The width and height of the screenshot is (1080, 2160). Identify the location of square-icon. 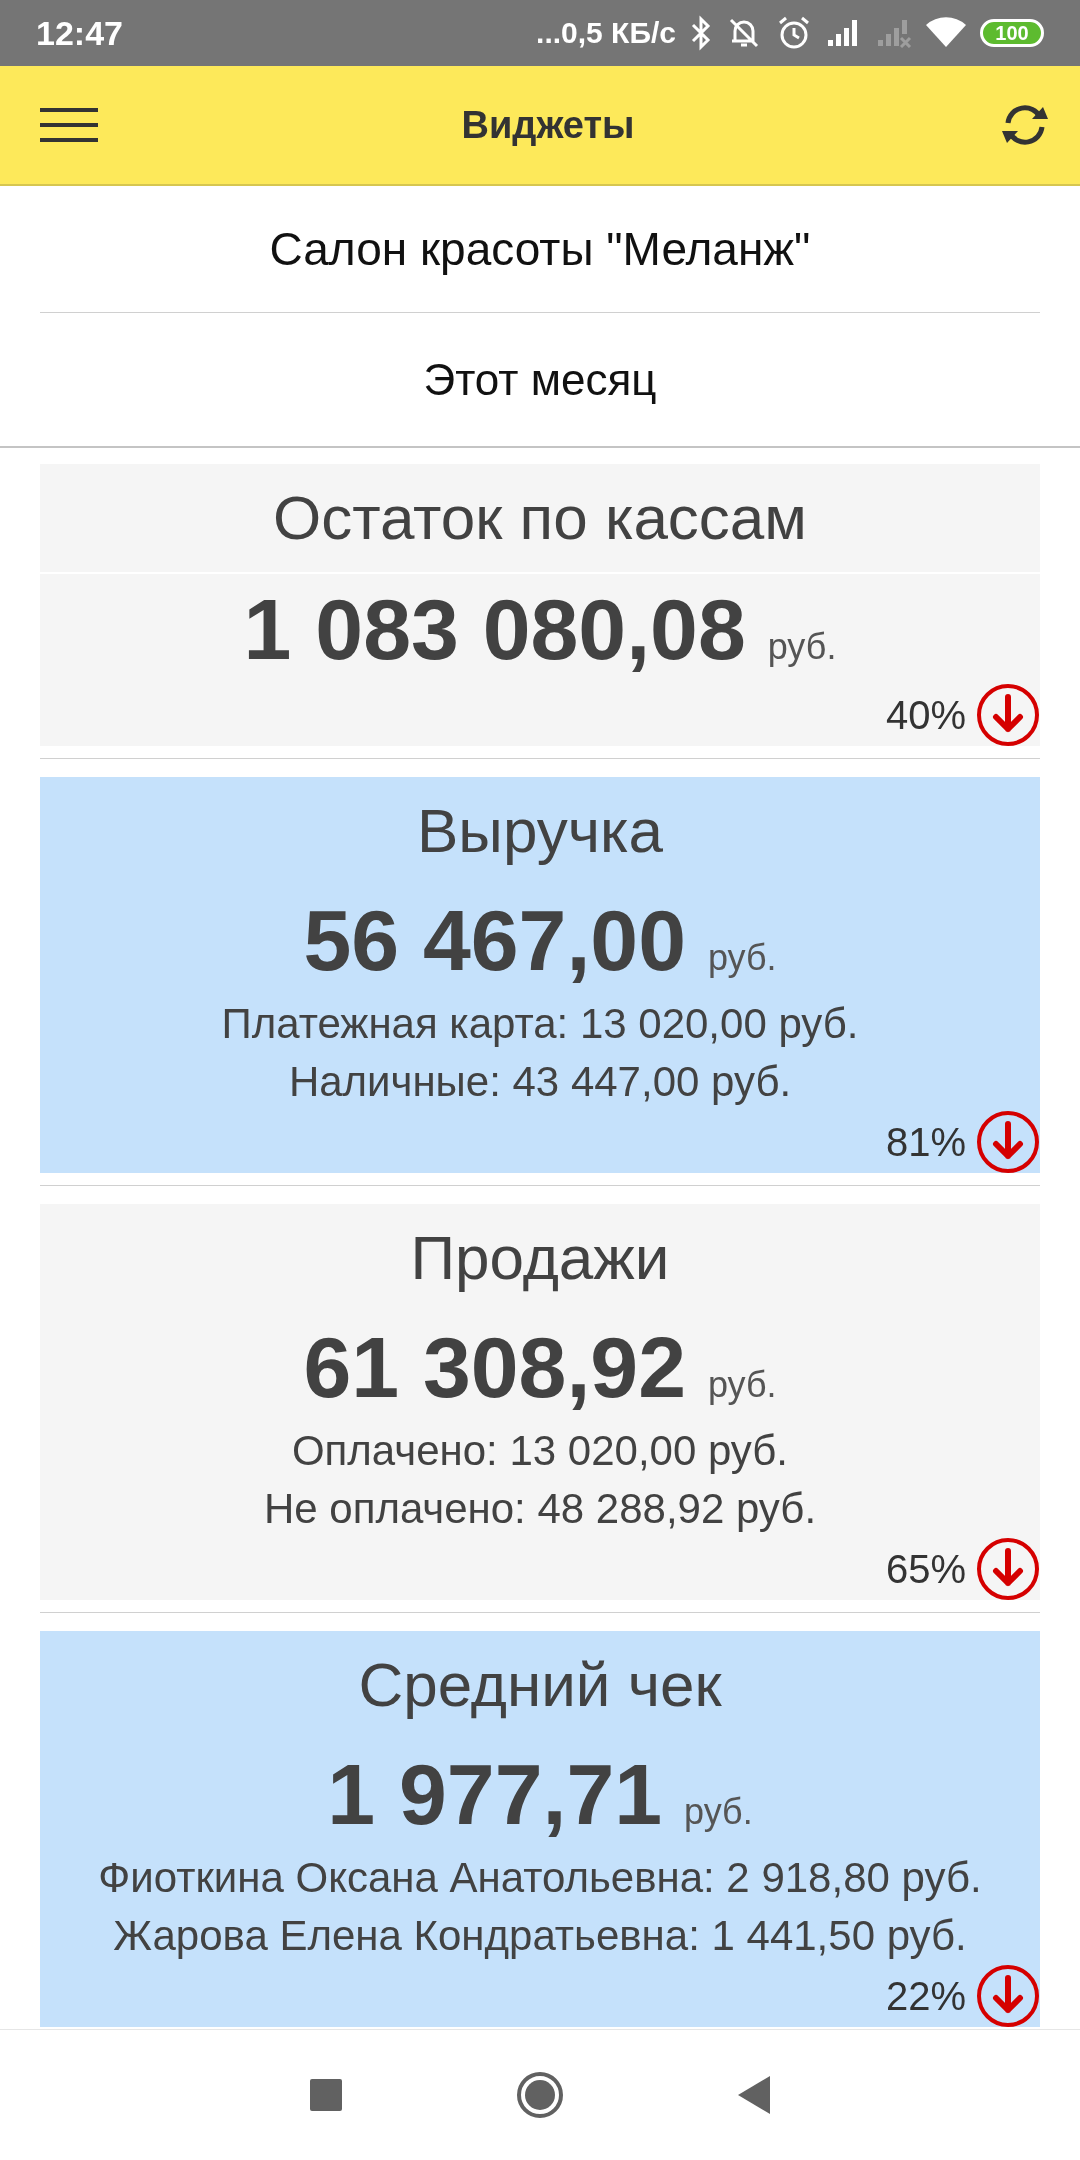
(326, 2095).